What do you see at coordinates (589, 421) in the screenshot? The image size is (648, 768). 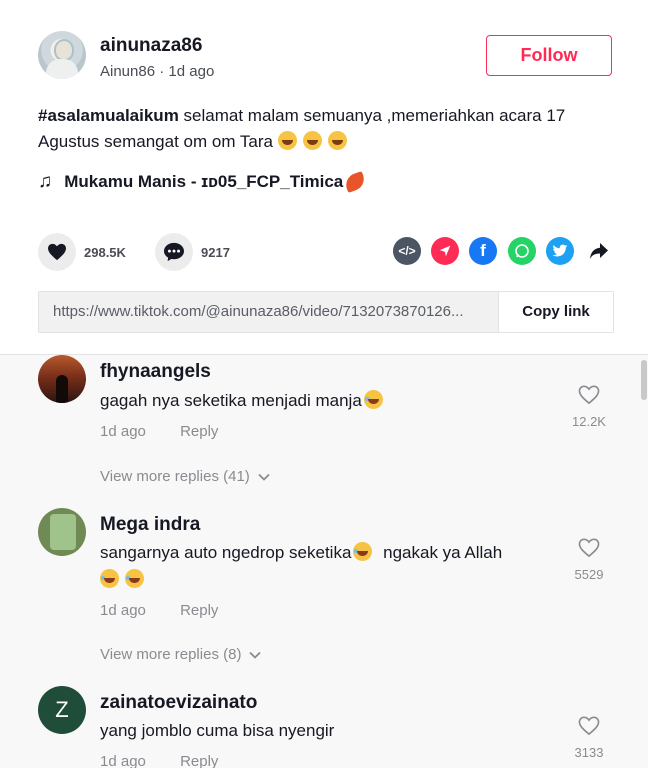 I see `comment-like-count: 12.2K` at bounding box center [589, 421].